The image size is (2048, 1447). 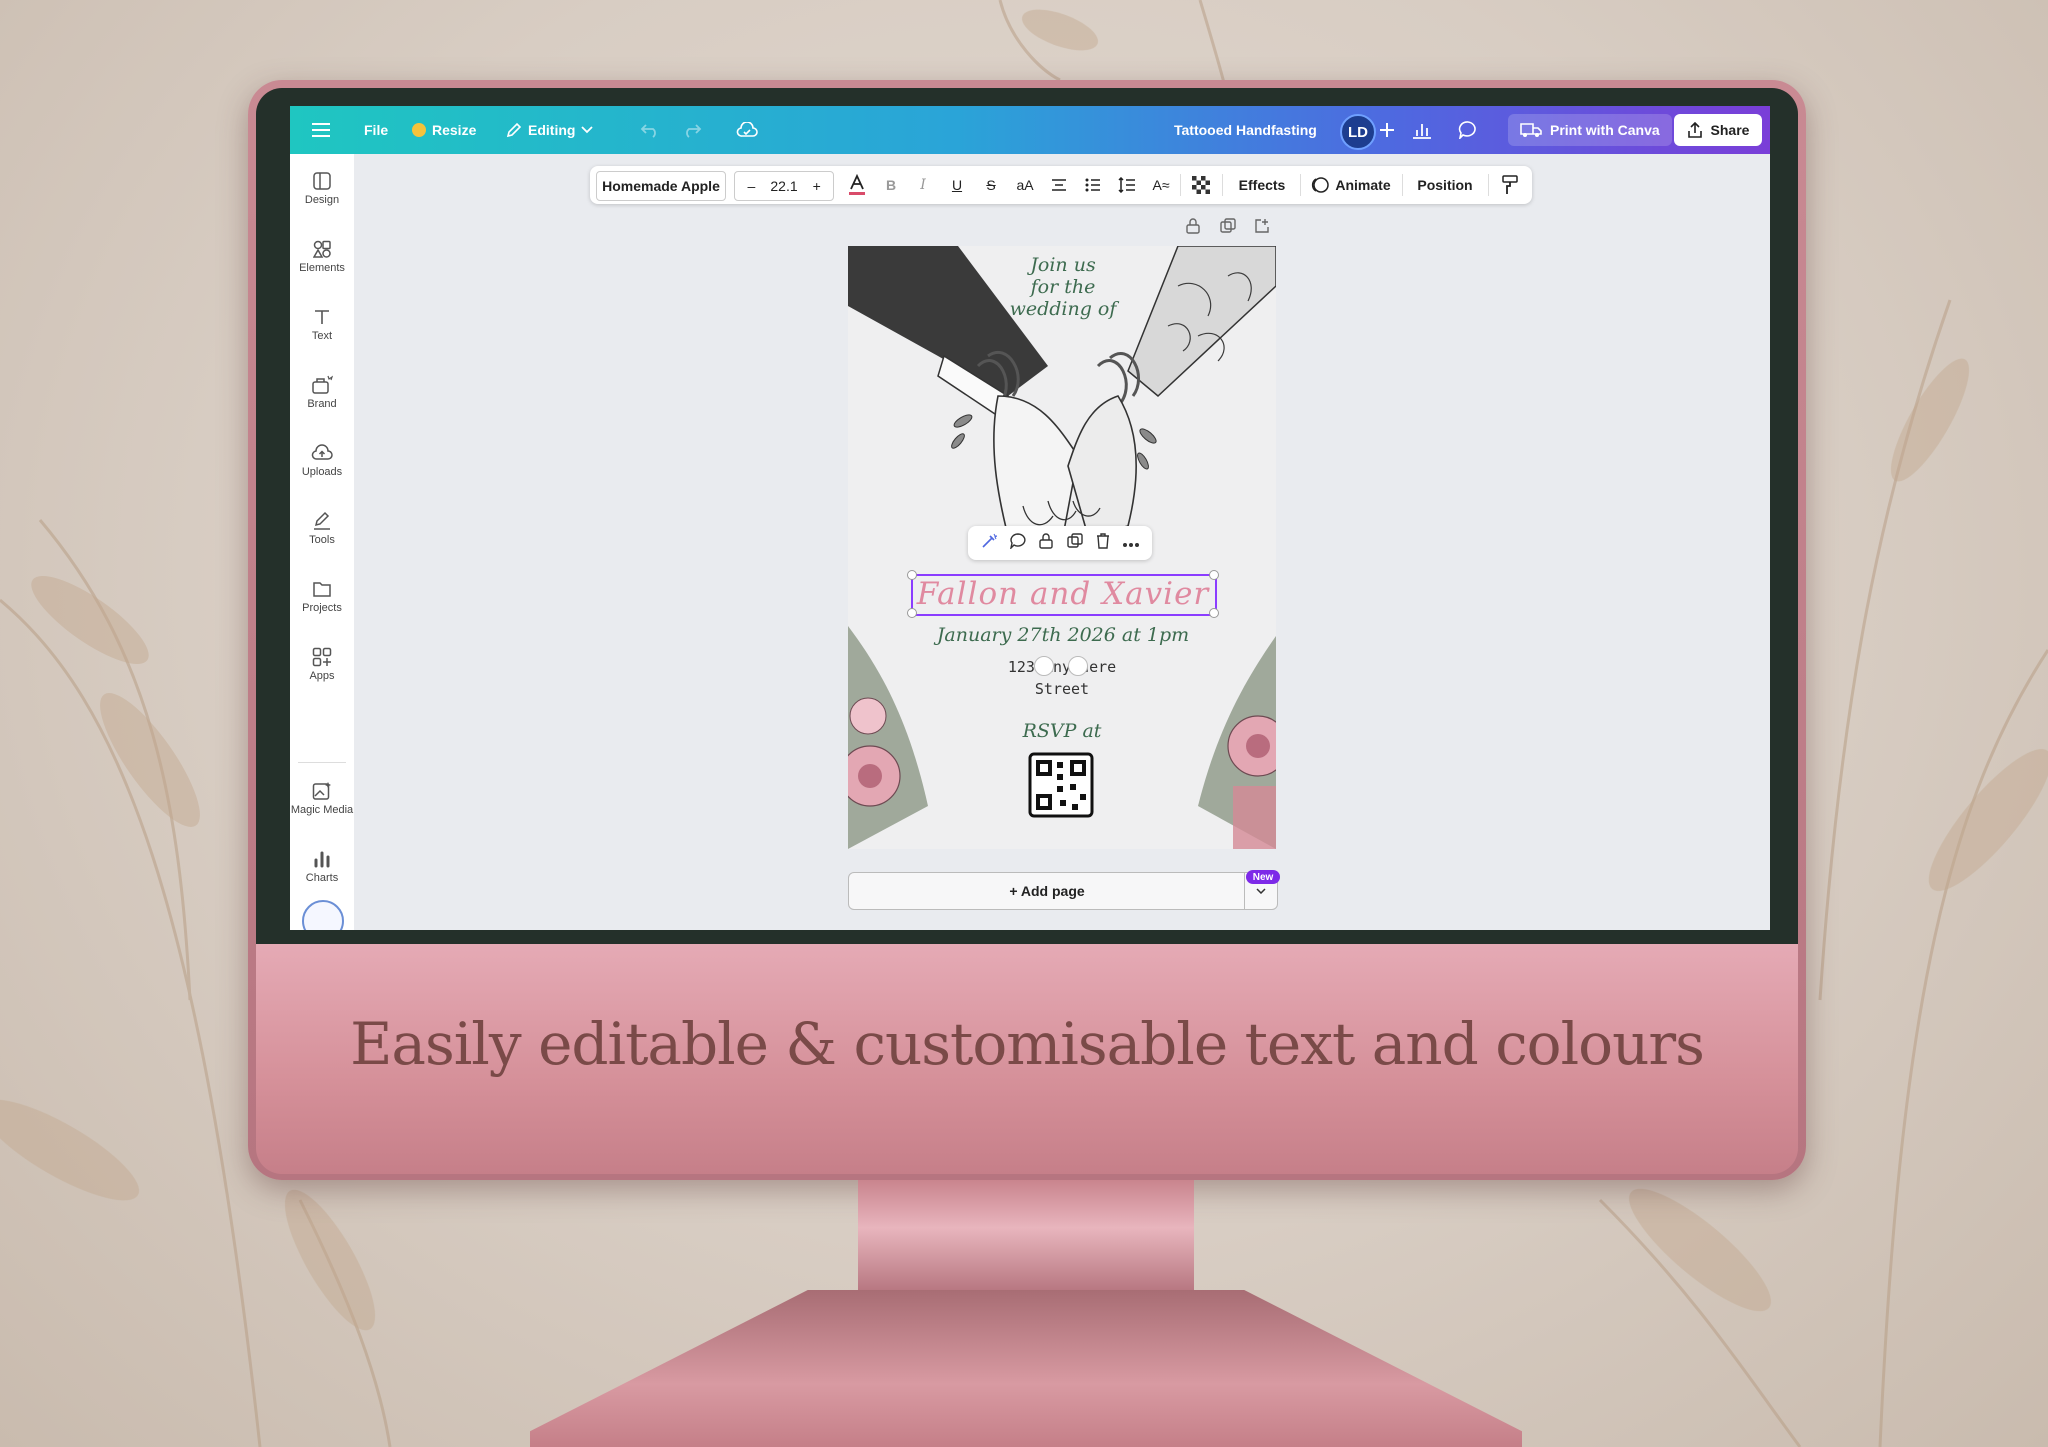 What do you see at coordinates (816, 186) in the screenshot?
I see `font-size-increase-button: +` at bounding box center [816, 186].